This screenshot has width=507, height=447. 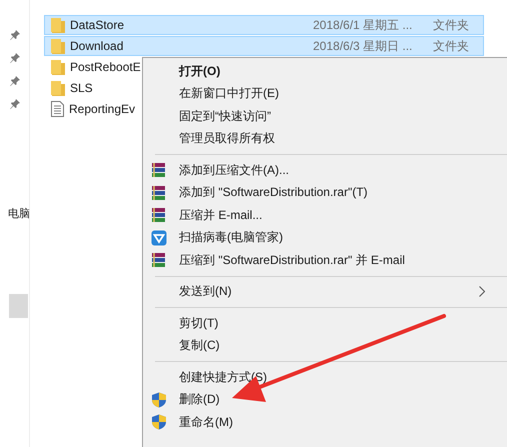 I want to click on file-name: SLS, so click(x=81, y=88).